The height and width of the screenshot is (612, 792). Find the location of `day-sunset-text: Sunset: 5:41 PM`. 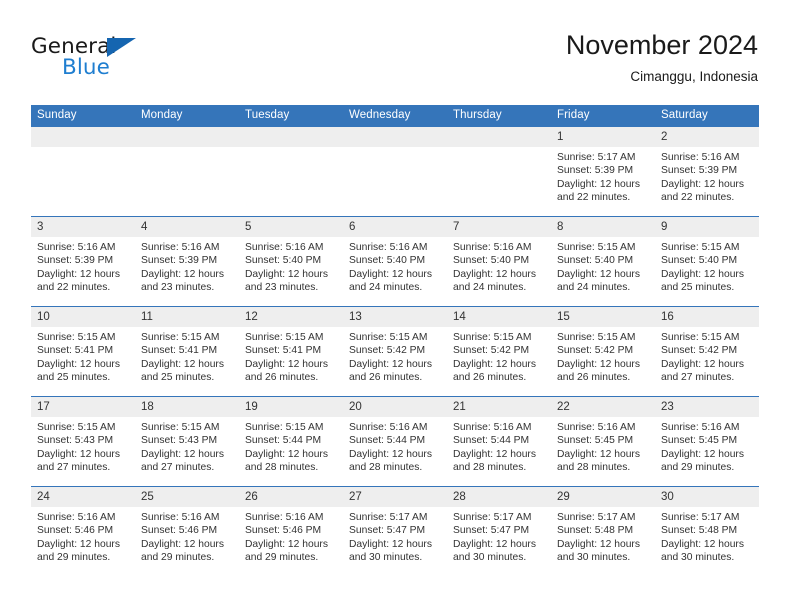

day-sunset-text: Sunset: 5:41 PM is located at coordinates (179, 351).